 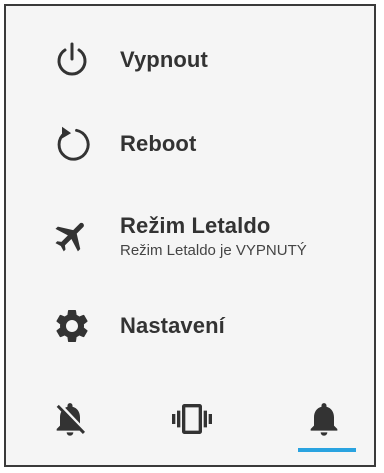 I want to click on gear-icon, so click(x=72, y=326).